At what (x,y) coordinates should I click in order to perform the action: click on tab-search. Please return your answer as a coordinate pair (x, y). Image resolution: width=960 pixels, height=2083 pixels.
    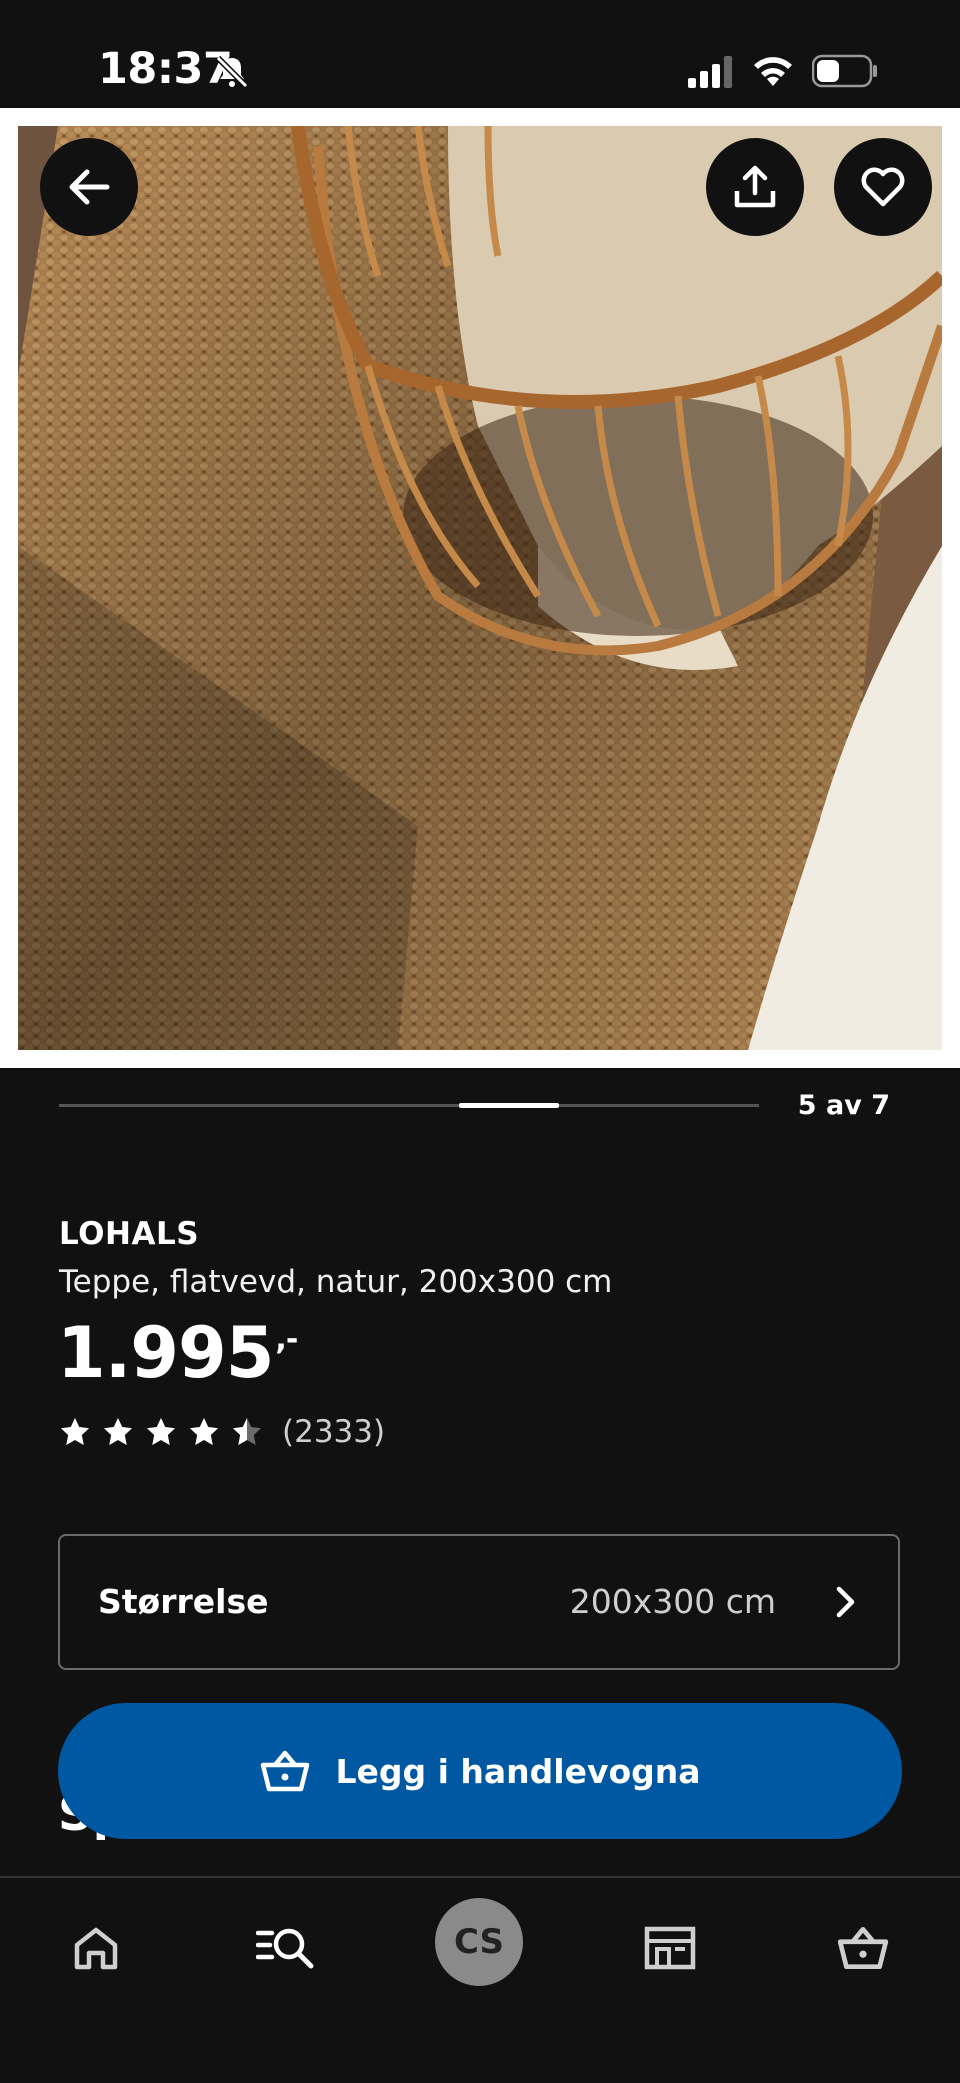
    Looking at the image, I should click on (286, 1948).